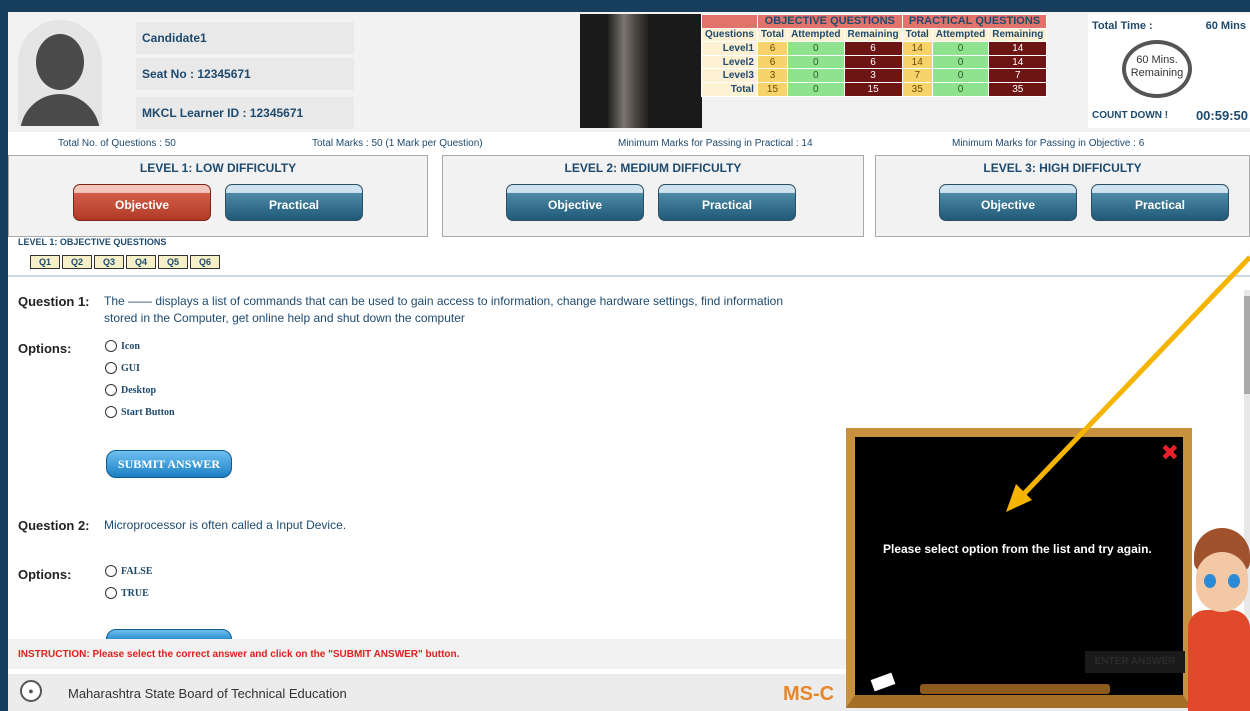 The image size is (1250, 711). Describe the element at coordinates (809, 694) in the screenshot. I see `ms-cit-logo: MS-C` at that location.